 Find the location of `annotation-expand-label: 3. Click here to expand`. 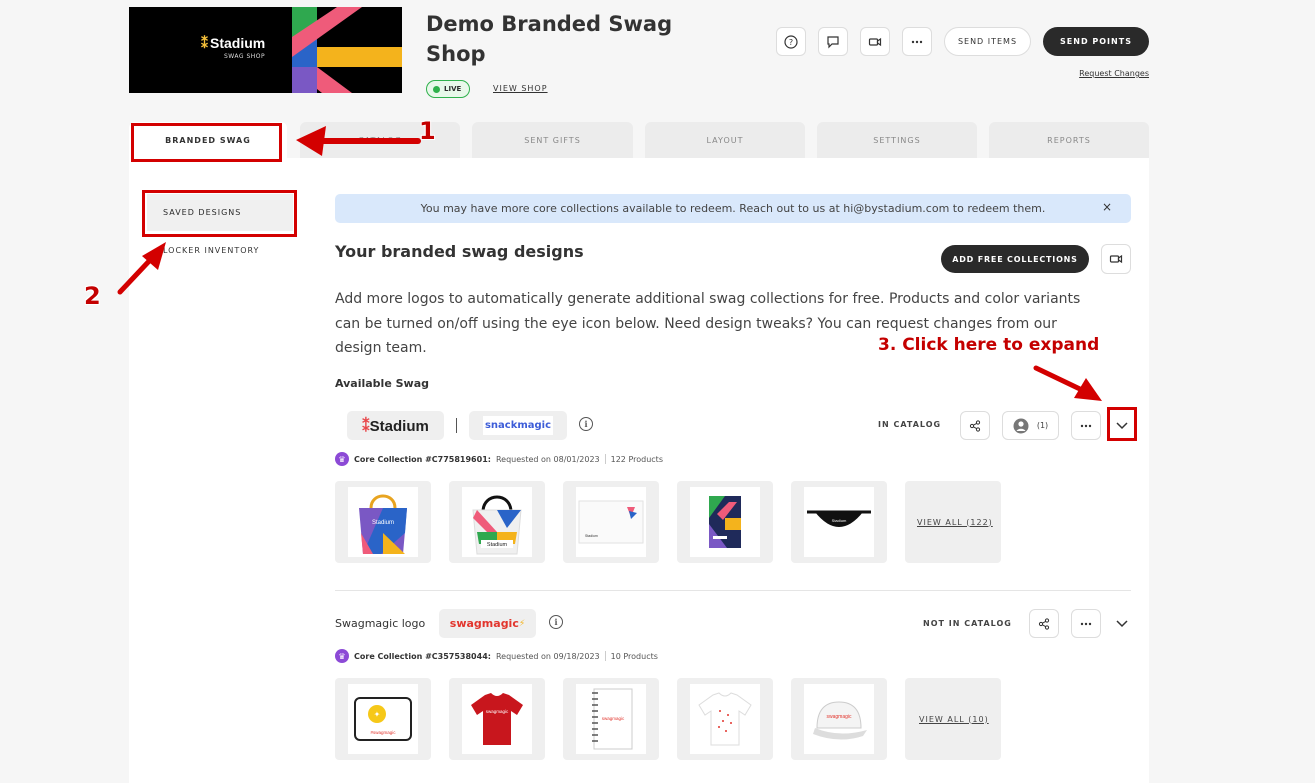

annotation-expand-label: 3. Click here to expand is located at coordinates (989, 345).